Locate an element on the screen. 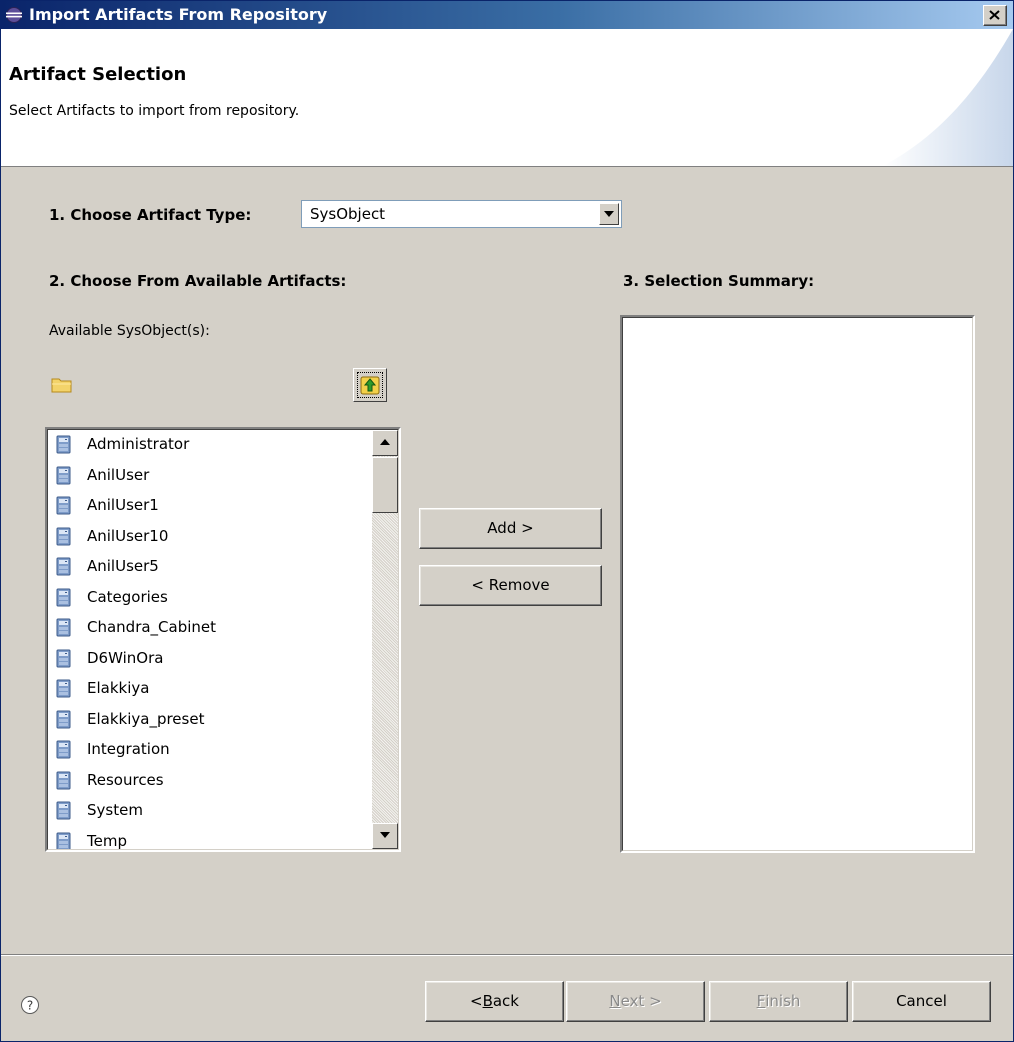 The width and height of the screenshot is (1014, 1042). next-rest: ext > is located at coordinates (641, 1001).